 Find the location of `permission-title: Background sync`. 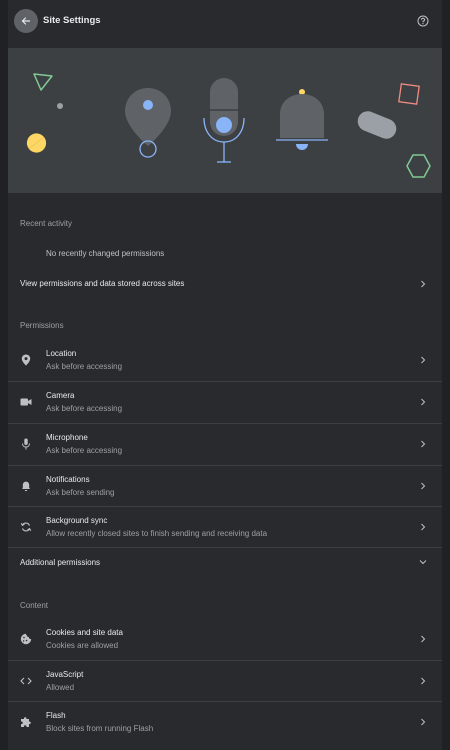

permission-title: Background sync is located at coordinates (77, 520).